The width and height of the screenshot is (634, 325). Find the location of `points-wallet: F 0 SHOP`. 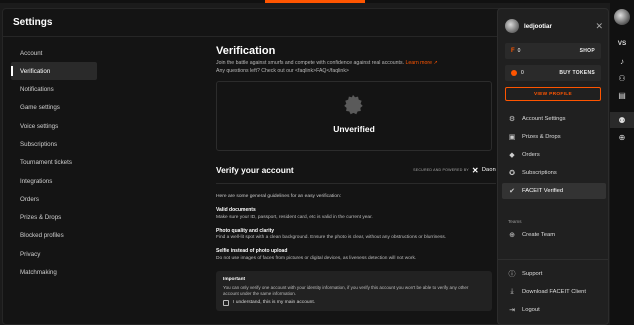

points-wallet: F 0 SHOP is located at coordinates (553, 51).